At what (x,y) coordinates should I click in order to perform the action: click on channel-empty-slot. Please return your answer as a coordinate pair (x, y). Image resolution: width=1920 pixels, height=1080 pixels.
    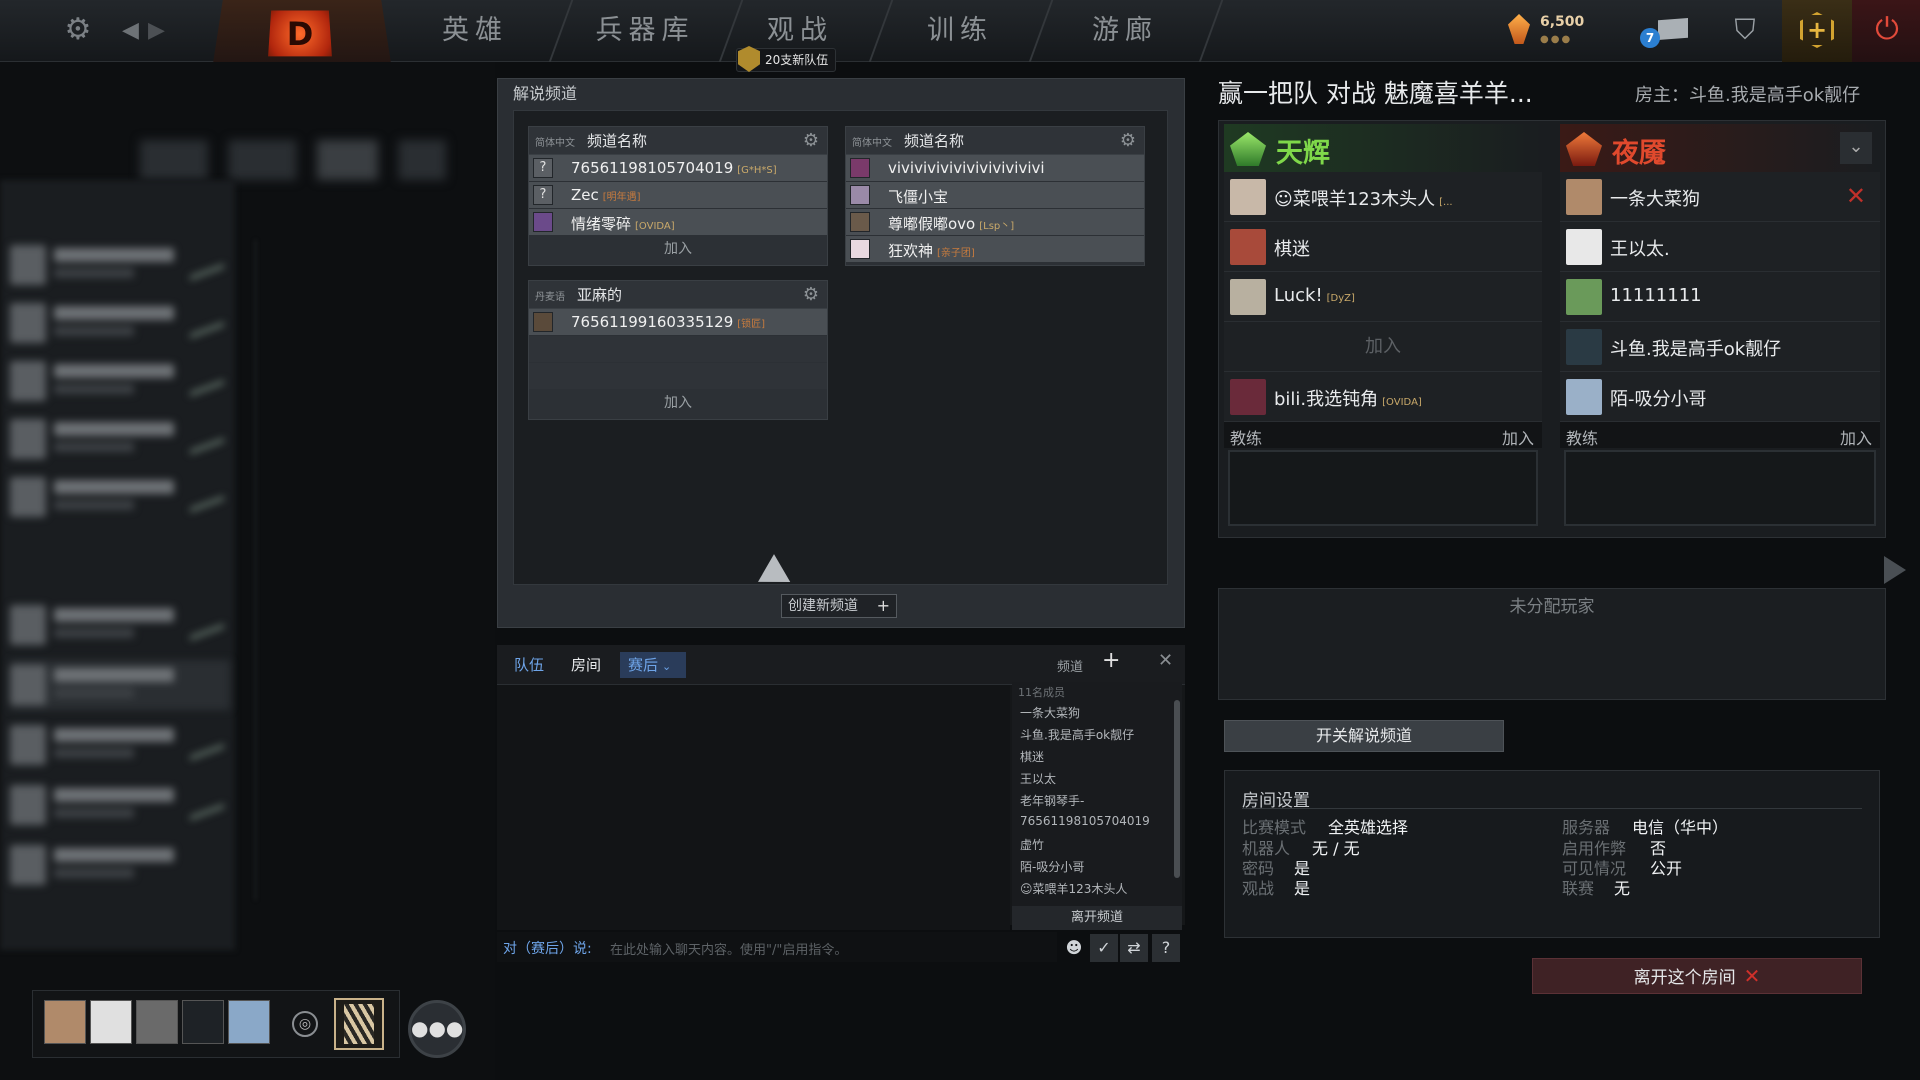
    Looking at the image, I should click on (678, 376).